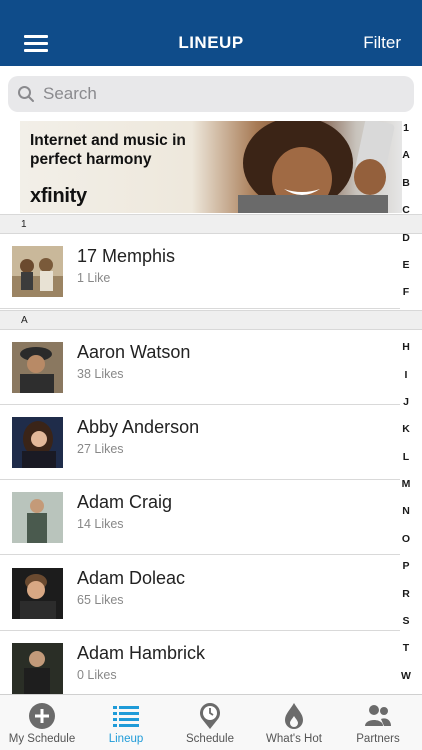 This screenshot has height=750, width=422. What do you see at coordinates (97, 675) in the screenshot?
I see `artist-likes: 0 Likes` at bounding box center [97, 675].